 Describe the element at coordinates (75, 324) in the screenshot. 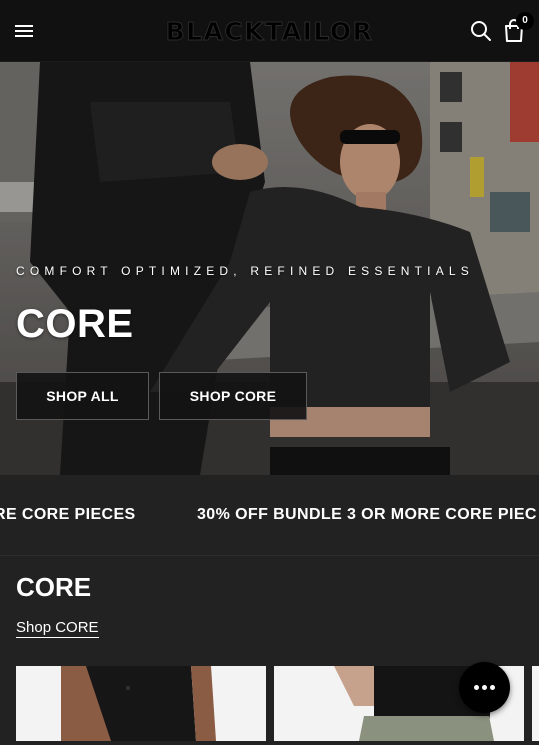

I see `hero-title: CORE` at that location.